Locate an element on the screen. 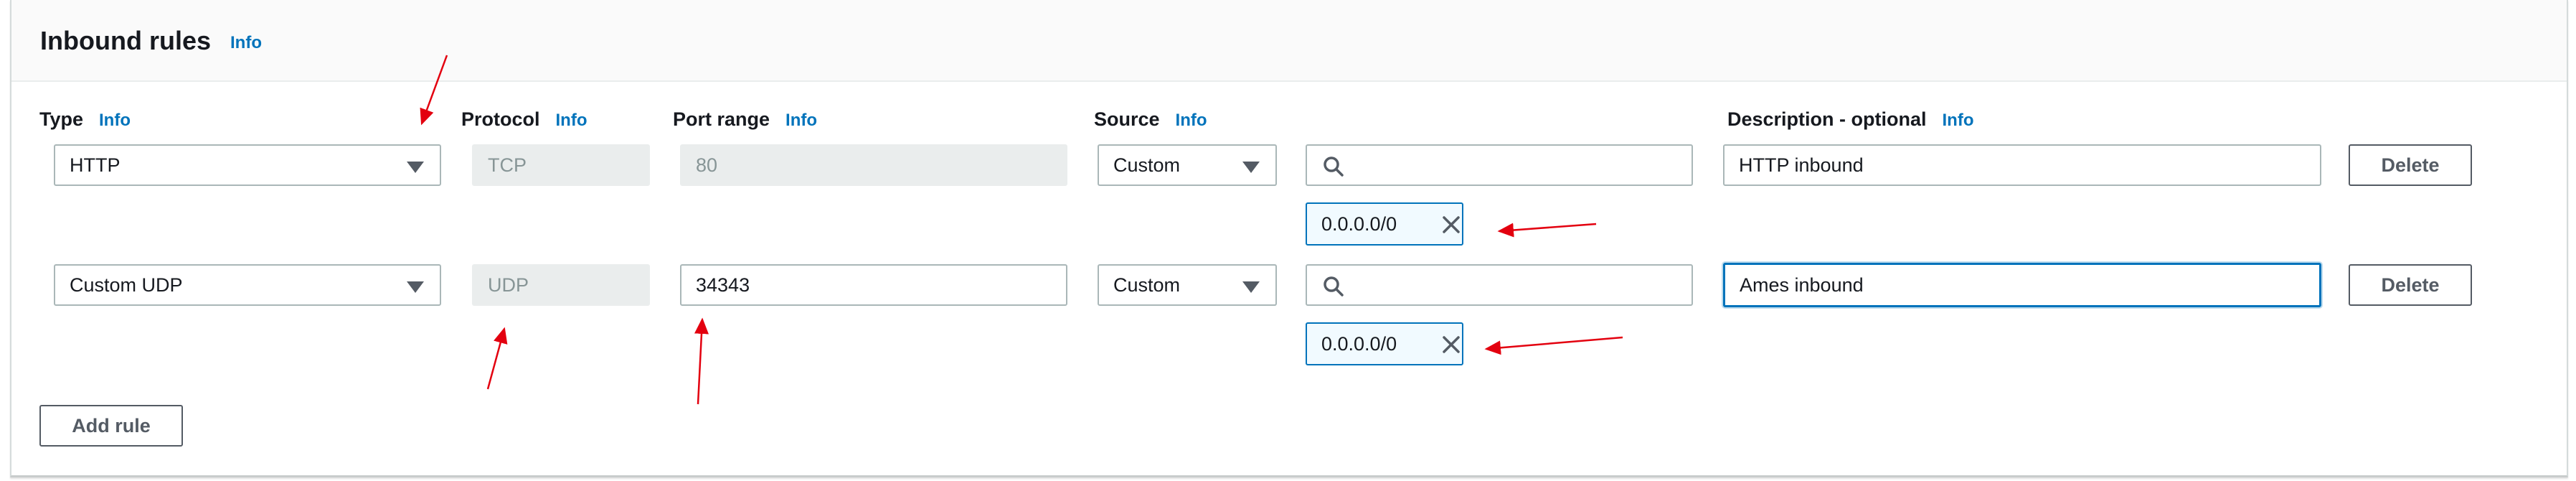 The height and width of the screenshot is (481, 2576). annotation-arrow-type is located at coordinates (434, 90).